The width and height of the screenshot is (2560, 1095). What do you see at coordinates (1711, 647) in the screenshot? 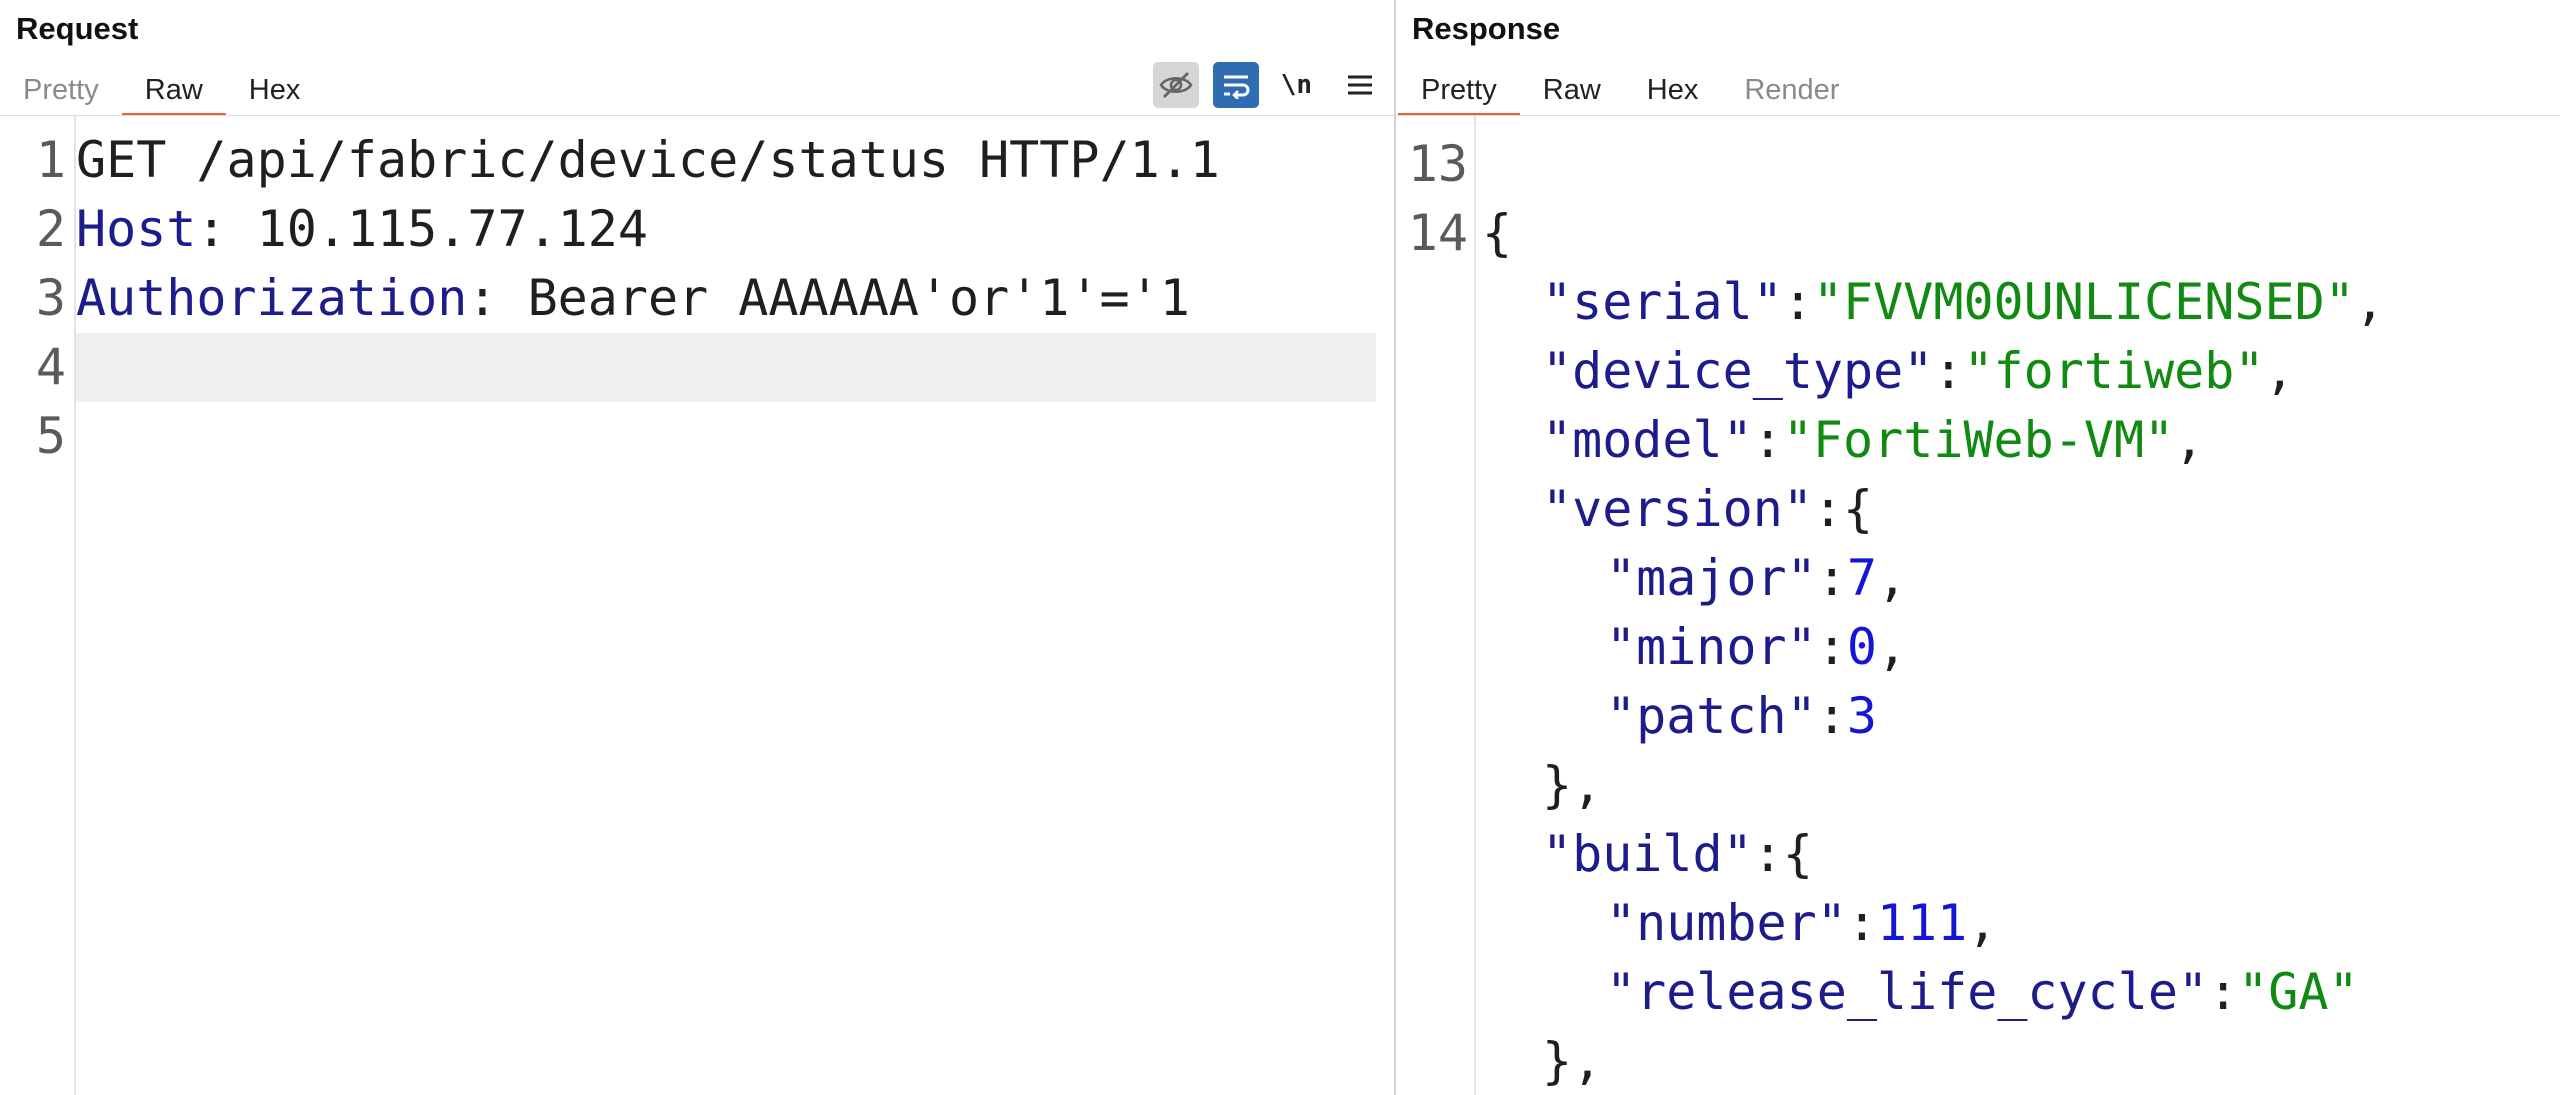
I see `json-key: "minor"` at bounding box center [1711, 647].